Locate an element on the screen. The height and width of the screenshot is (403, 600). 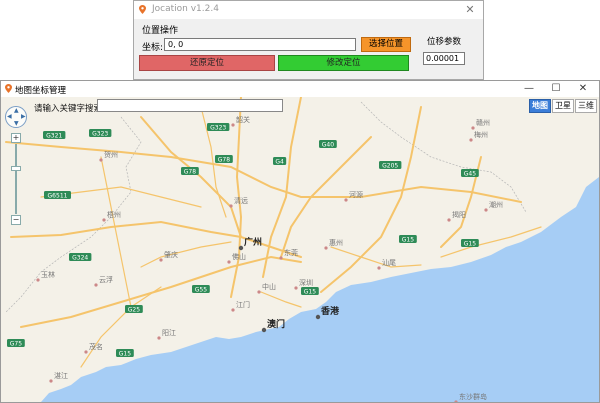
zoom-handle is located at coordinates (16, 168).